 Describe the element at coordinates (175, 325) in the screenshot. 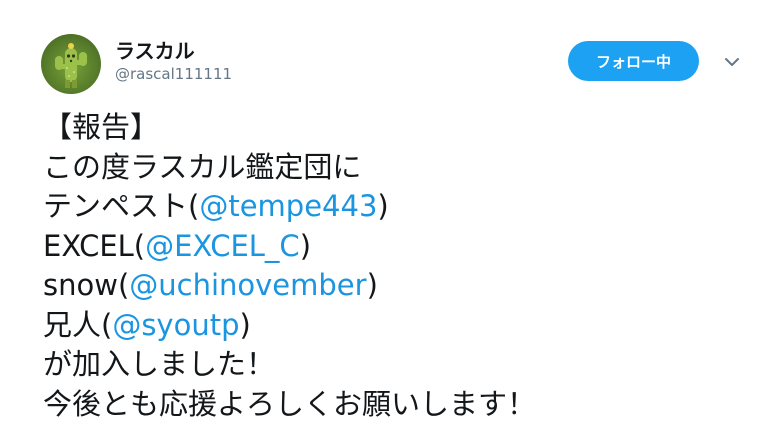

I see `mention-link: @syoutp` at that location.